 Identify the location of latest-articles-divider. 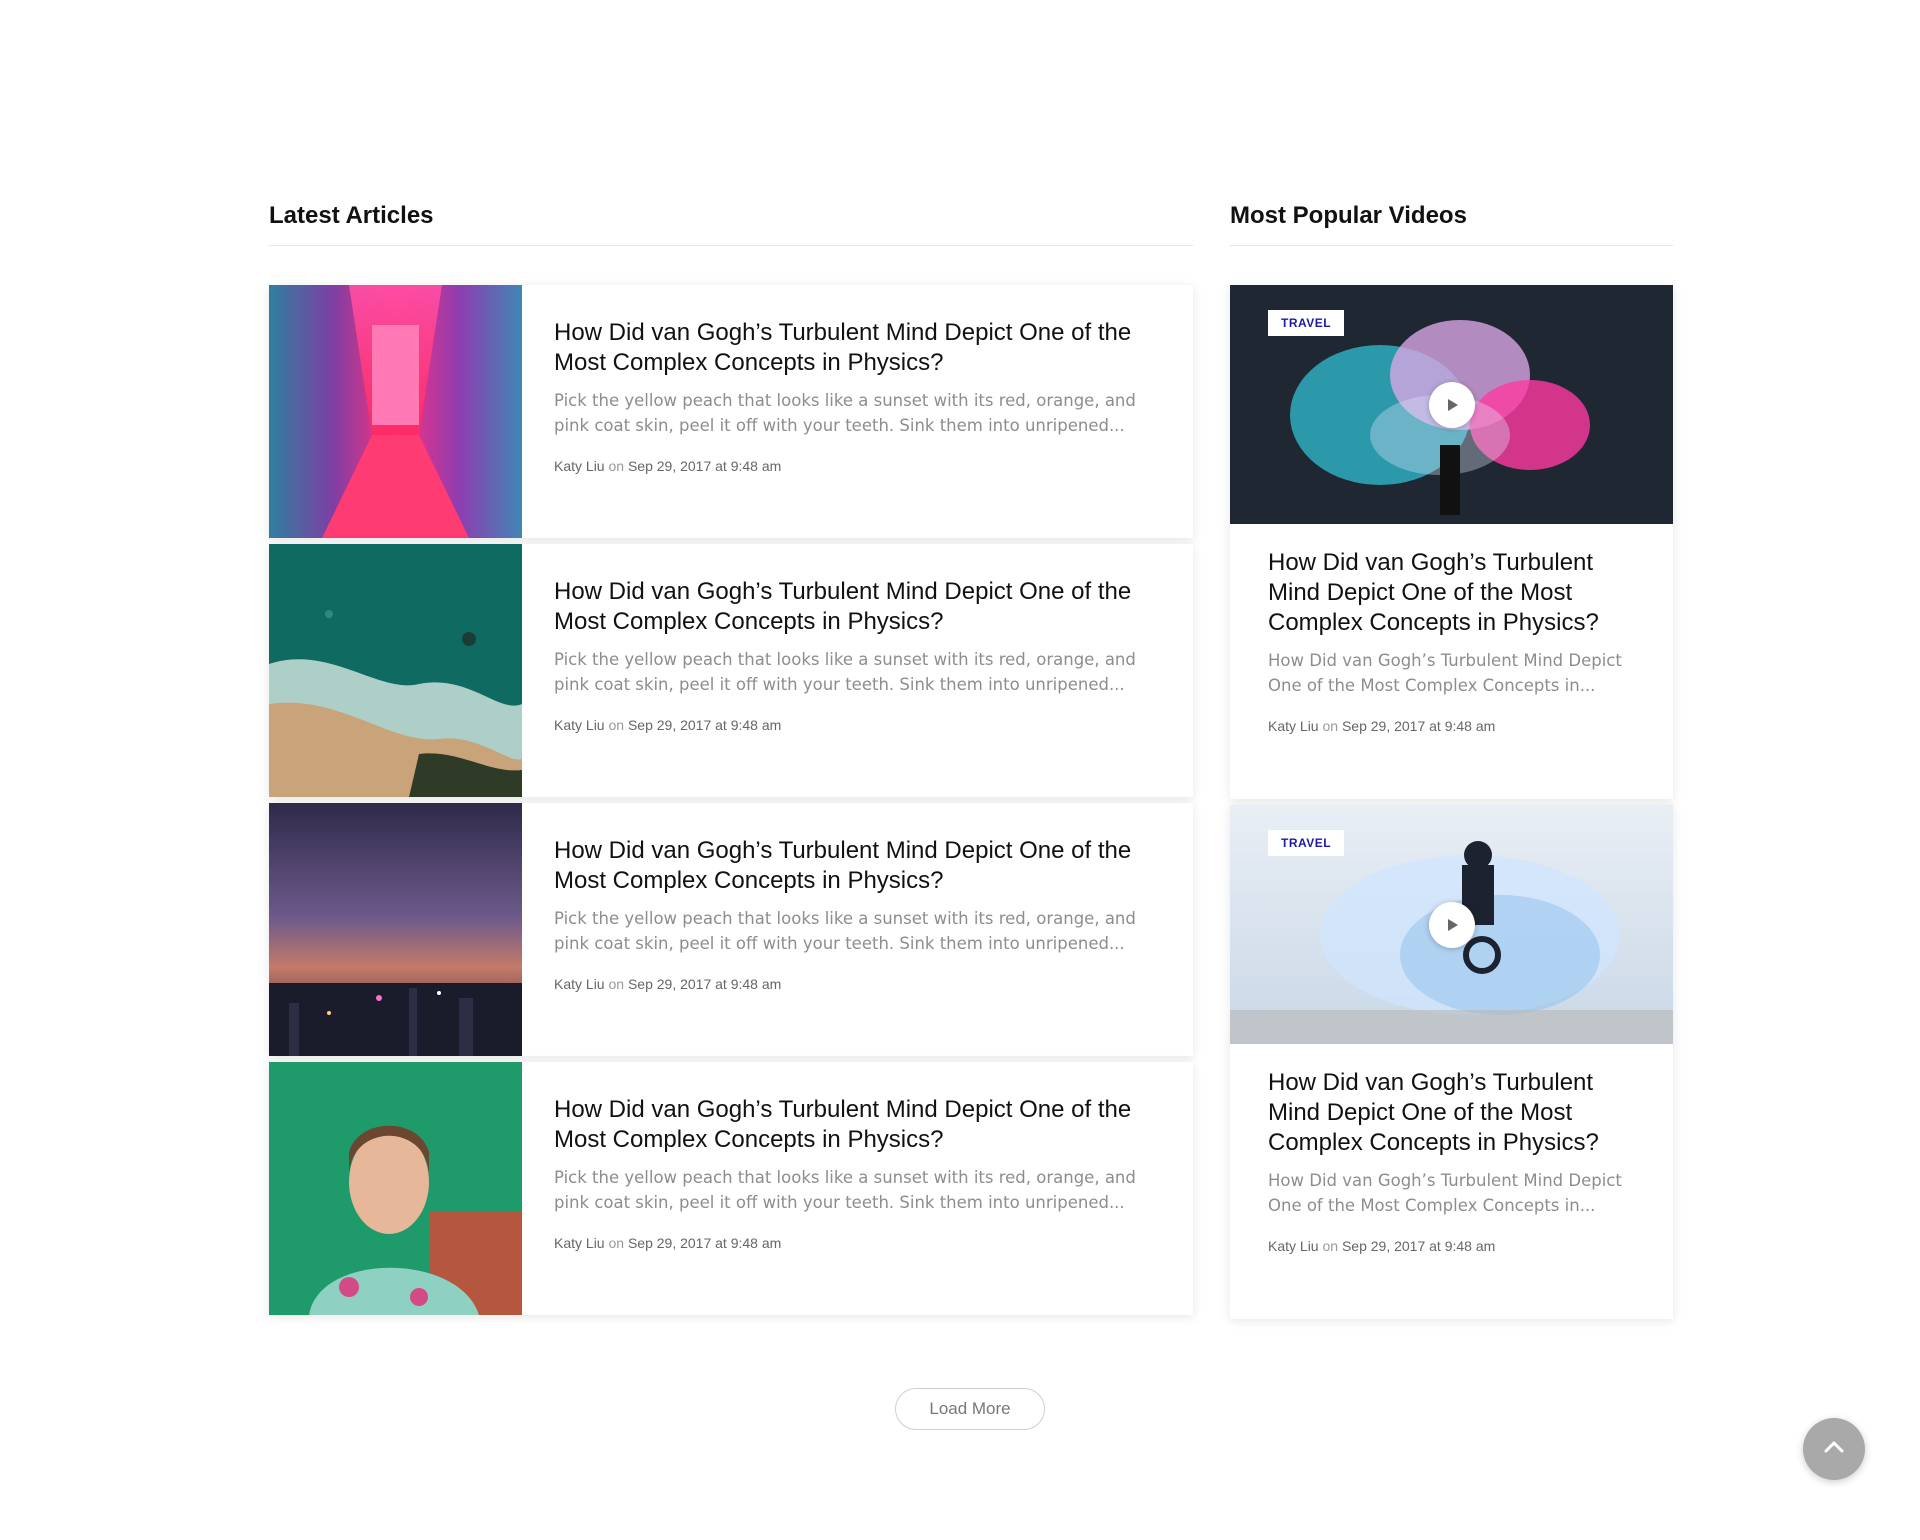
(731, 245).